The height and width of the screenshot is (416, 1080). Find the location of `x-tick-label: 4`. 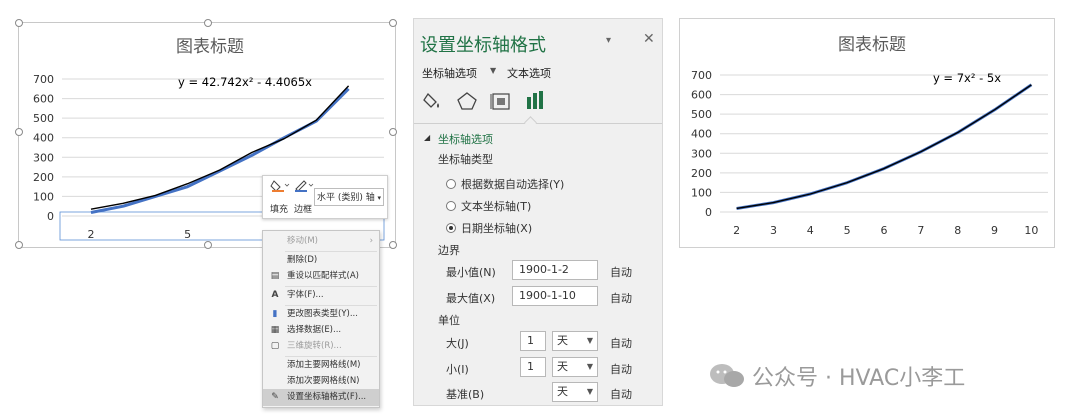

x-tick-label: 4 is located at coordinates (810, 230).